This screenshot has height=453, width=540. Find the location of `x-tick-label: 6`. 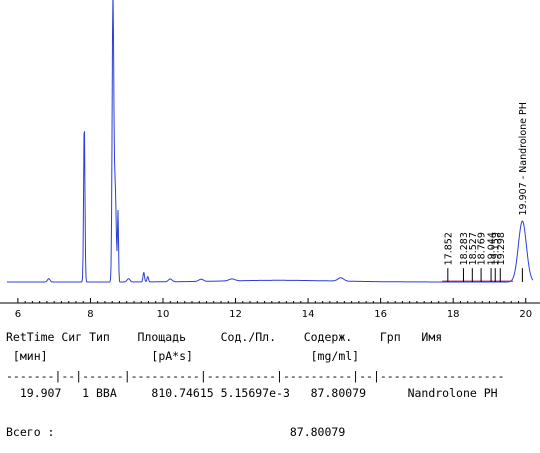

x-tick-label: 6 is located at coordinates (18, 314).